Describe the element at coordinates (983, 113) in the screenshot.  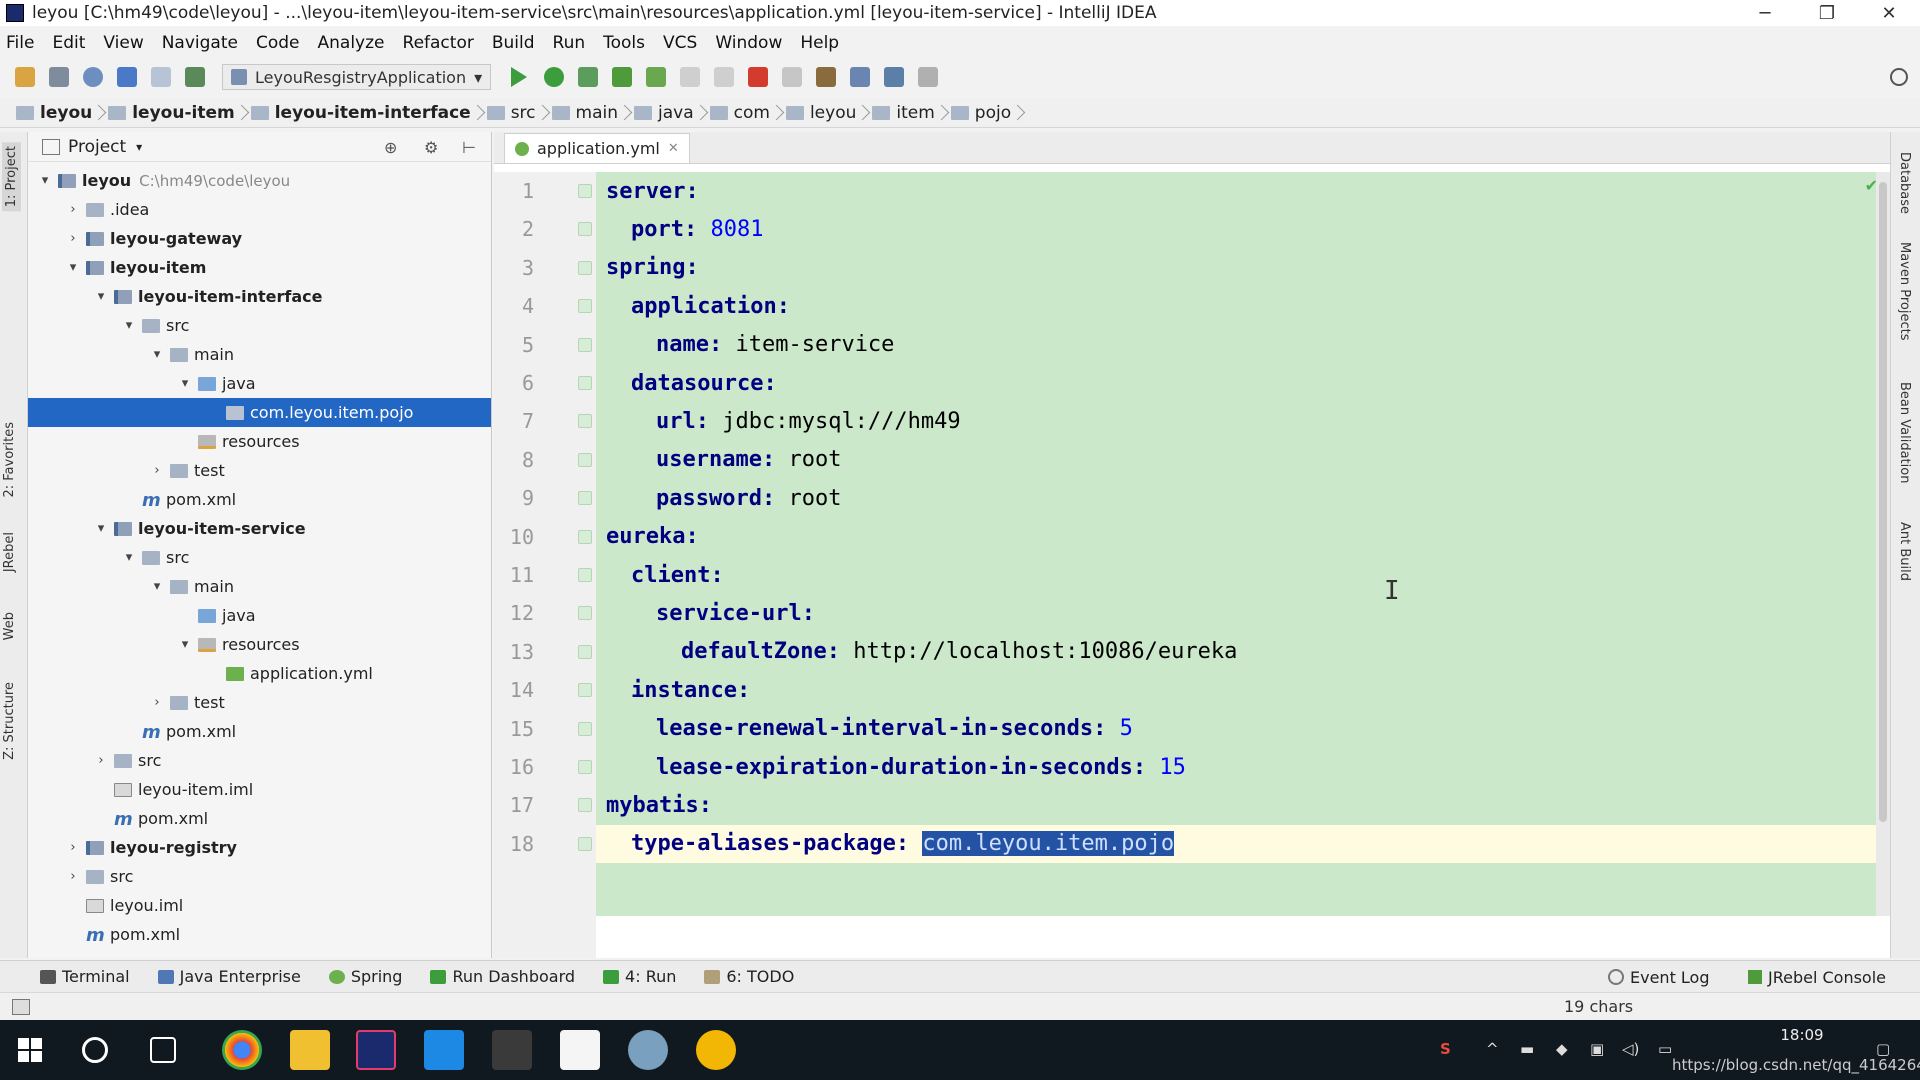
I see `breadcrumb-item: pojo` at that location.